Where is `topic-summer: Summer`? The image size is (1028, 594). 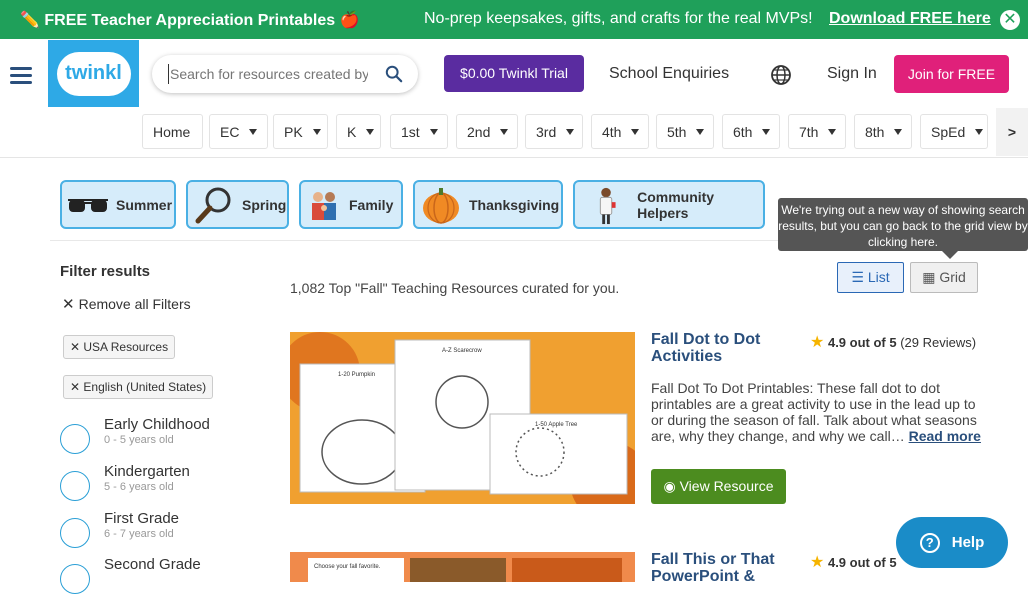 topic-summer: Summer is located at coordinates (118, 204).